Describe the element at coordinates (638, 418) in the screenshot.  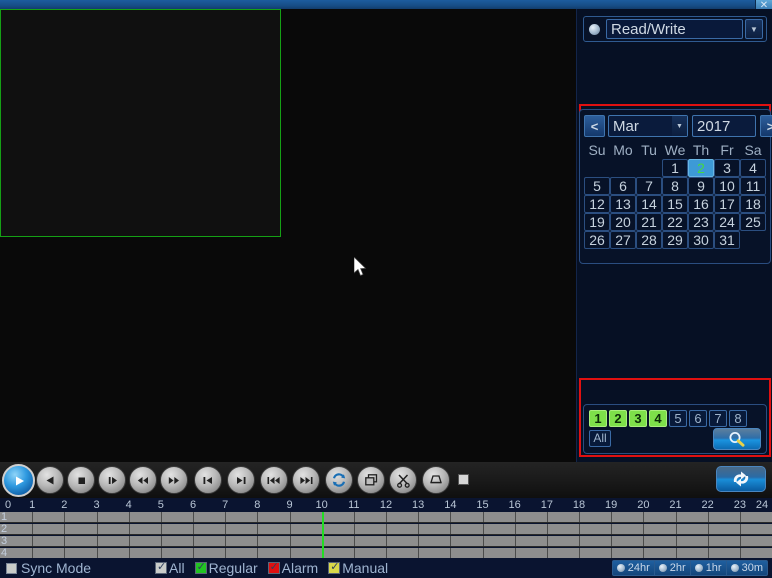
I see `channel-button-3: 3` at that location.